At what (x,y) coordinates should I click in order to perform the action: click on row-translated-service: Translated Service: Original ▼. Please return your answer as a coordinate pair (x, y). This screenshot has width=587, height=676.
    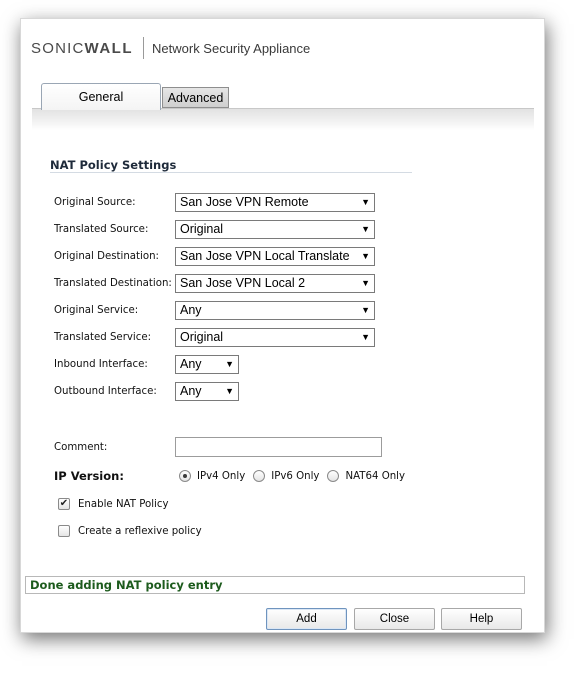
    Looking at the image, I should click on (214, 337).